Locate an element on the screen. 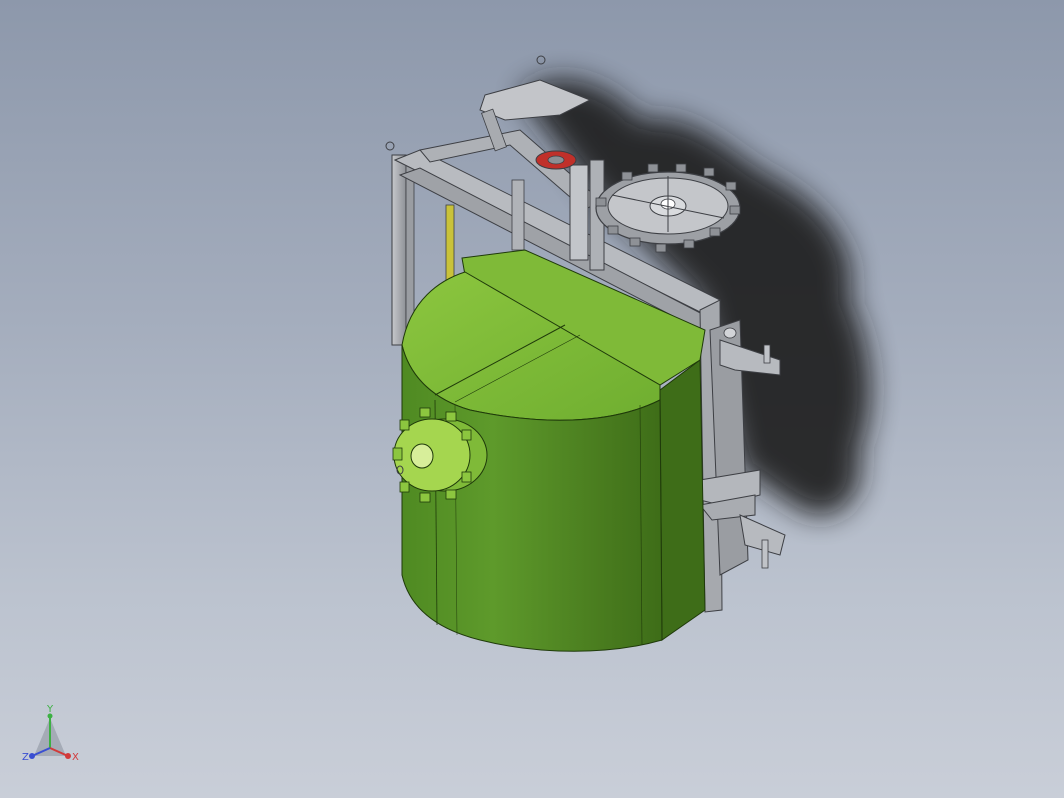  orientation-triad: Y X Z is located at coordinates (53, 737).